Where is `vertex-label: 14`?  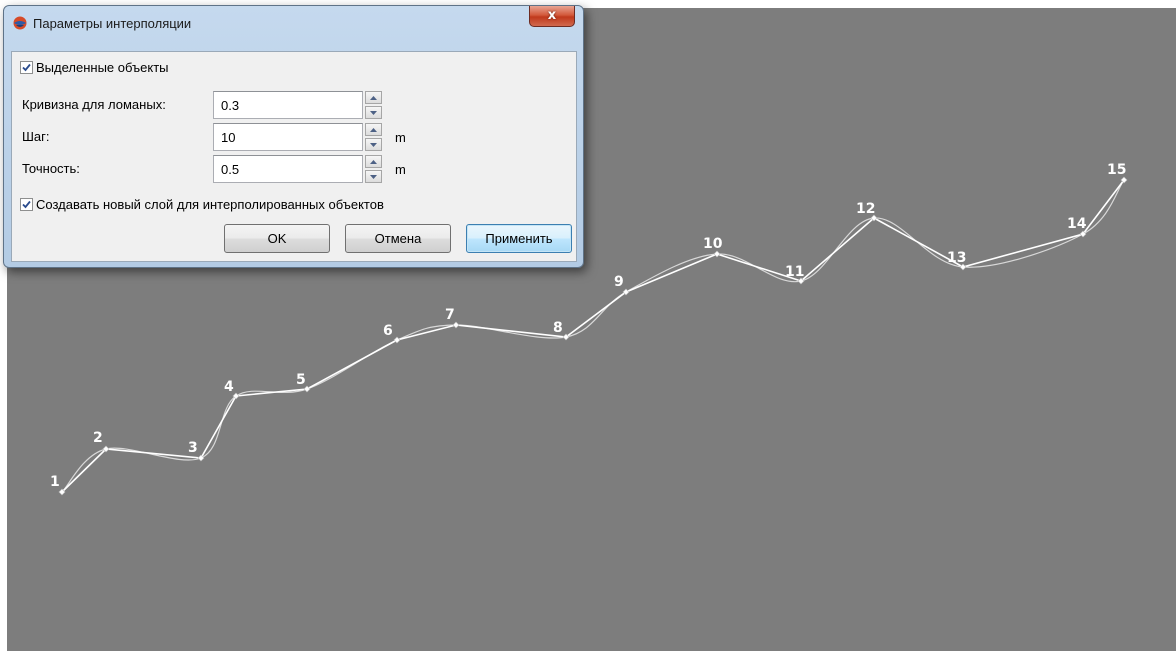 vertex-label: 14 is located at coordinates (1077, 224).